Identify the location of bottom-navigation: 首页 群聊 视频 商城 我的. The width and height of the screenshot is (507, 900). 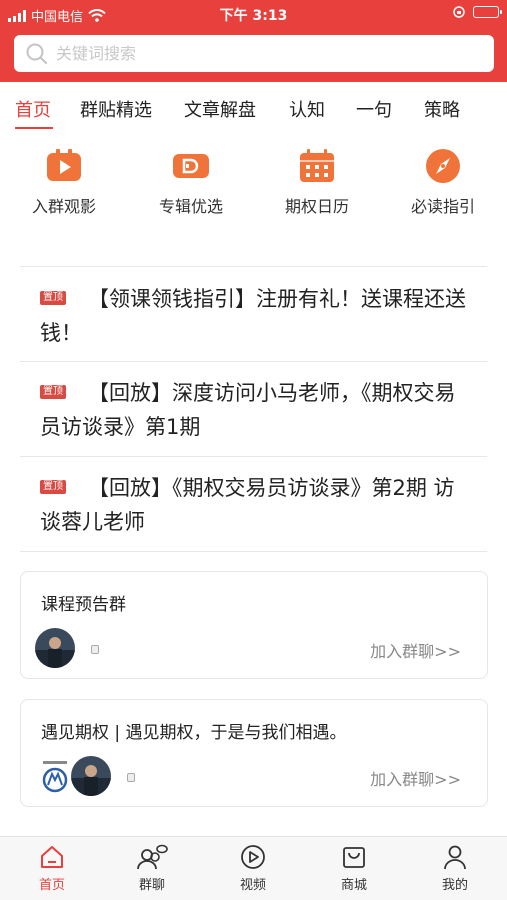
(253, 868).